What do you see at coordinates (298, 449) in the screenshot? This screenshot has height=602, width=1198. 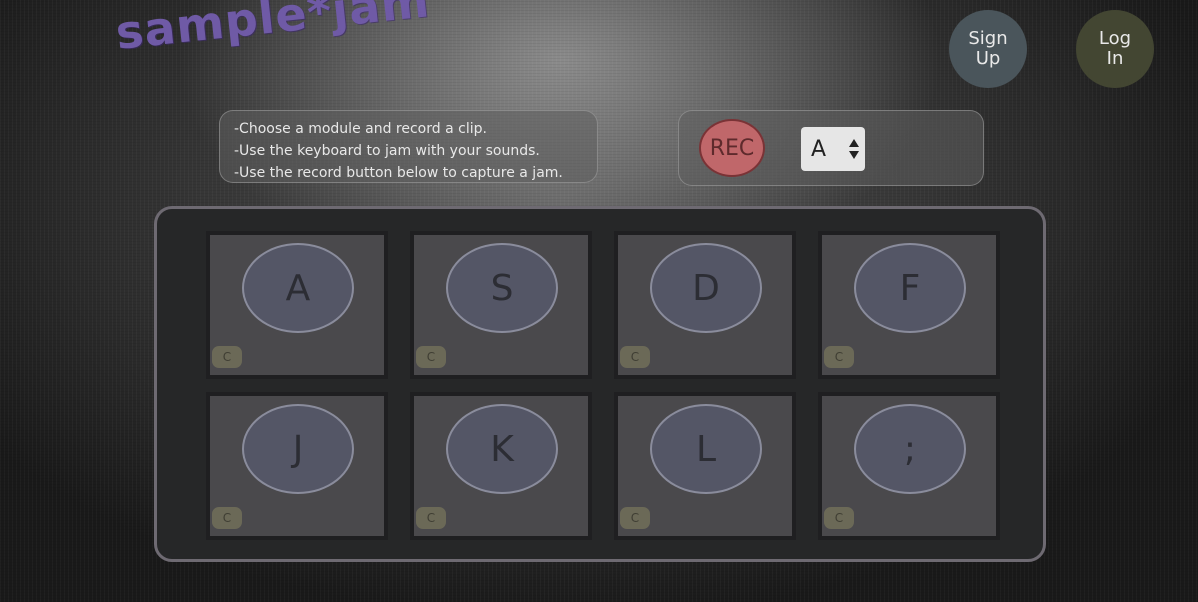 I see `pad-key: J` at bounding box center [298, 449].